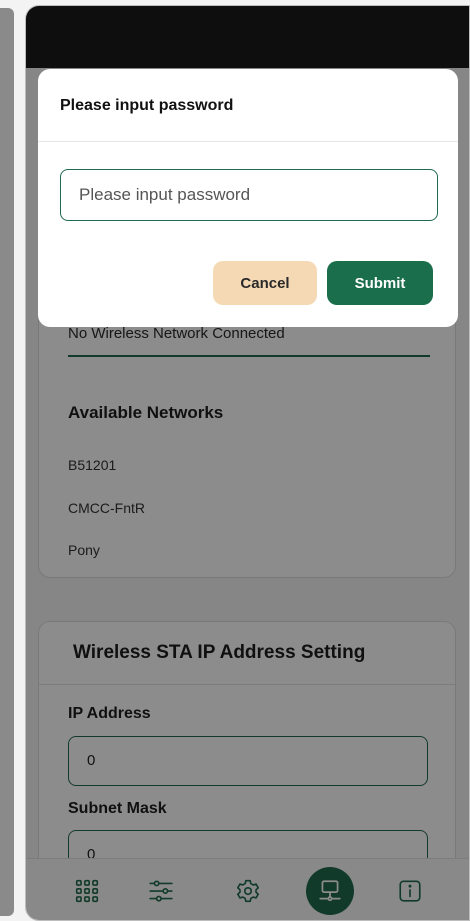  What do you see at coordinates (7, 462) in the screenshot?
I see `background-window-edge` at bounding box center [7, 462].